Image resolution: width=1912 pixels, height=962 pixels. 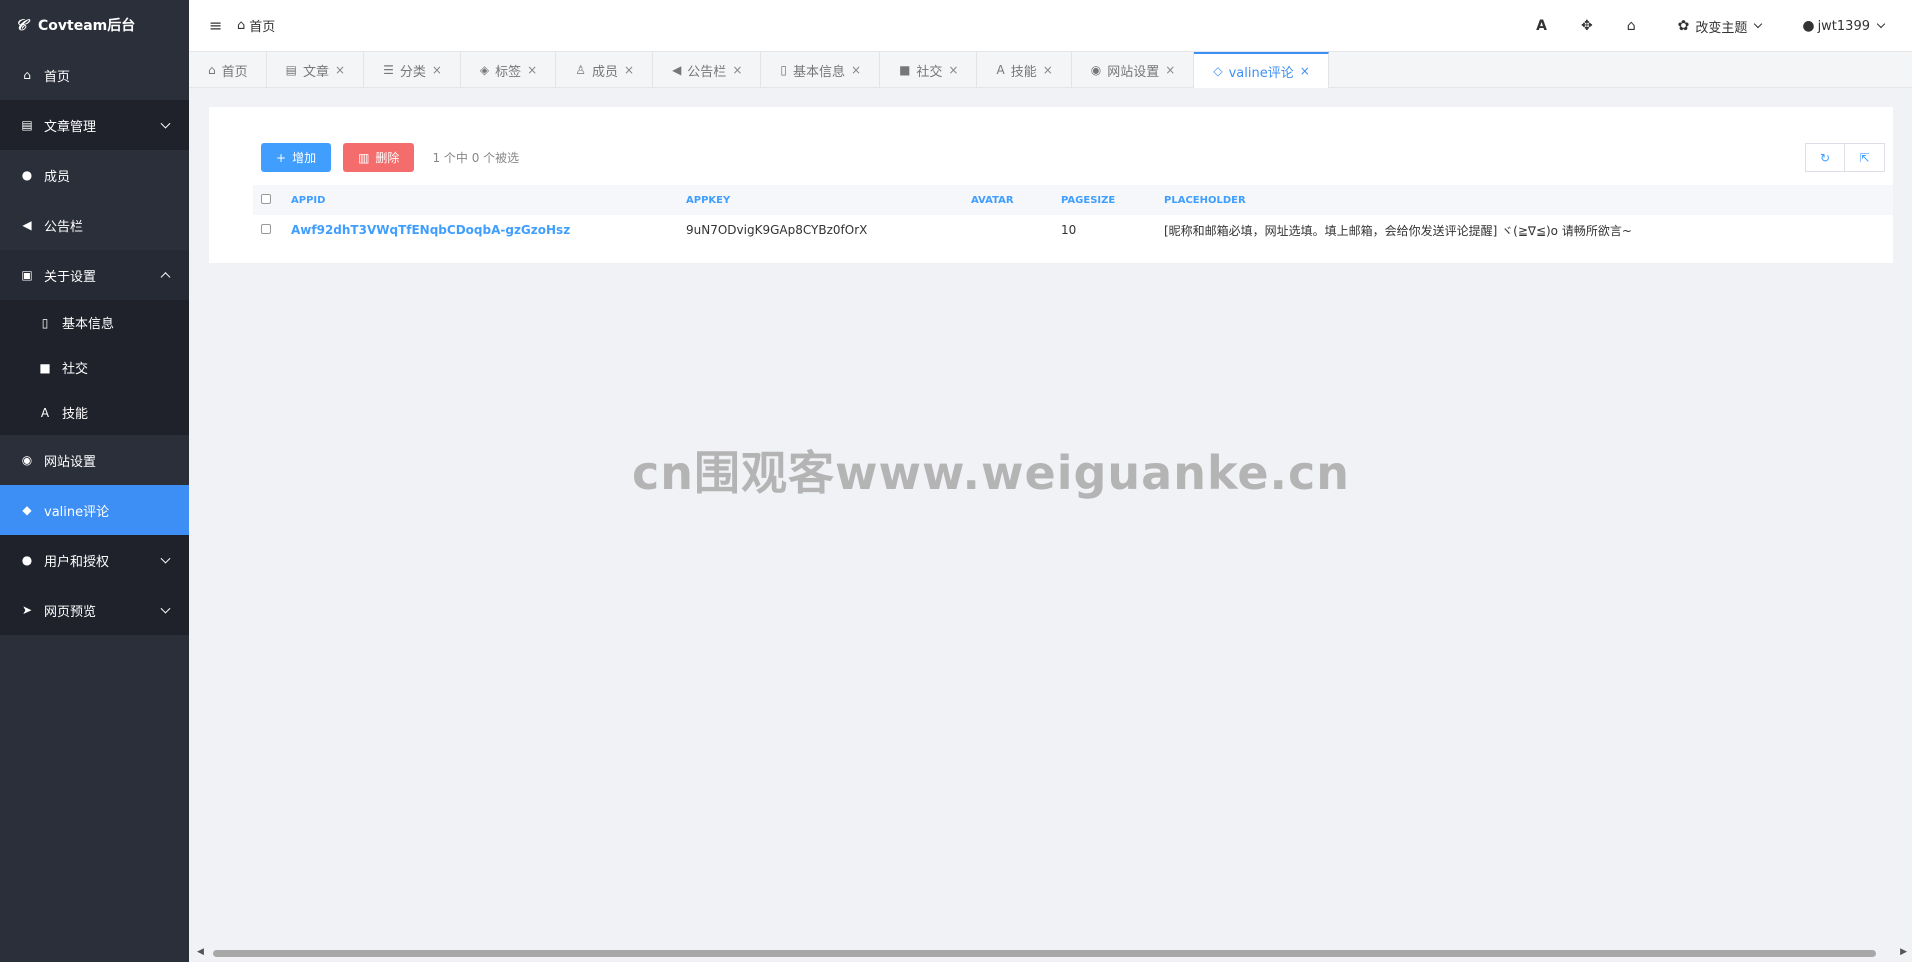 I want to click on tab-label: valine评论, so click(x=1261, y=73).